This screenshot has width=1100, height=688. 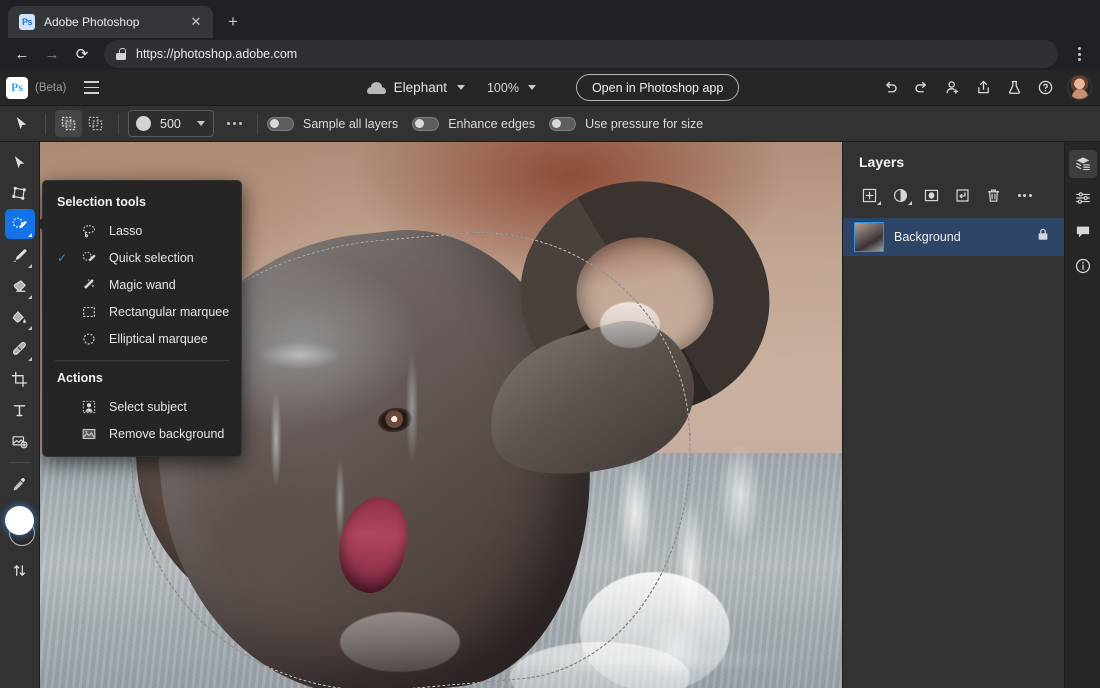 I want to click on swap-arrows-icon, so click(x=20, y=570).